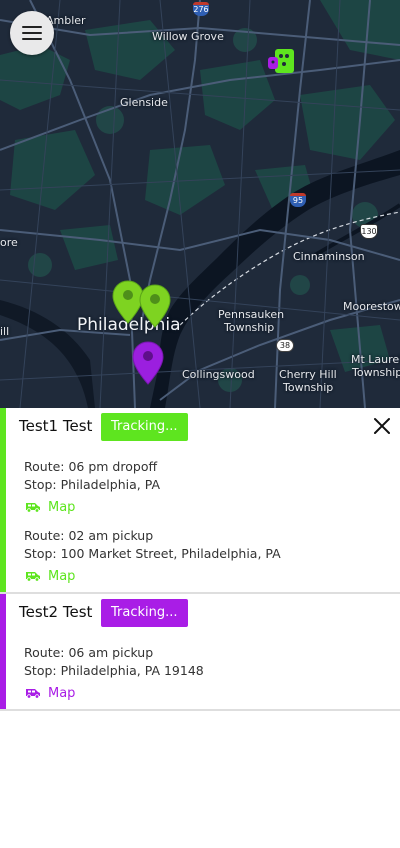 The image size is (400, 848). I want to click on map-label-collingswood: Collingswood, so click(218, 374).